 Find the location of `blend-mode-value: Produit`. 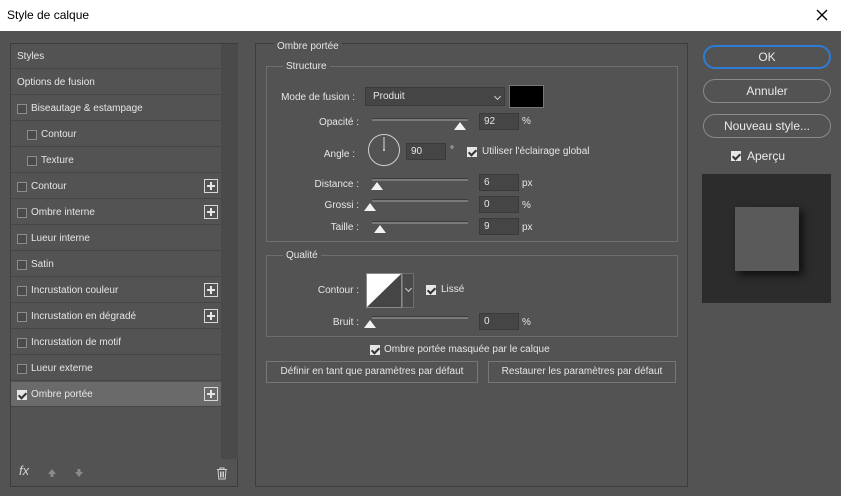

blend-mode-value: Produit is located at coordinates (389, 96).